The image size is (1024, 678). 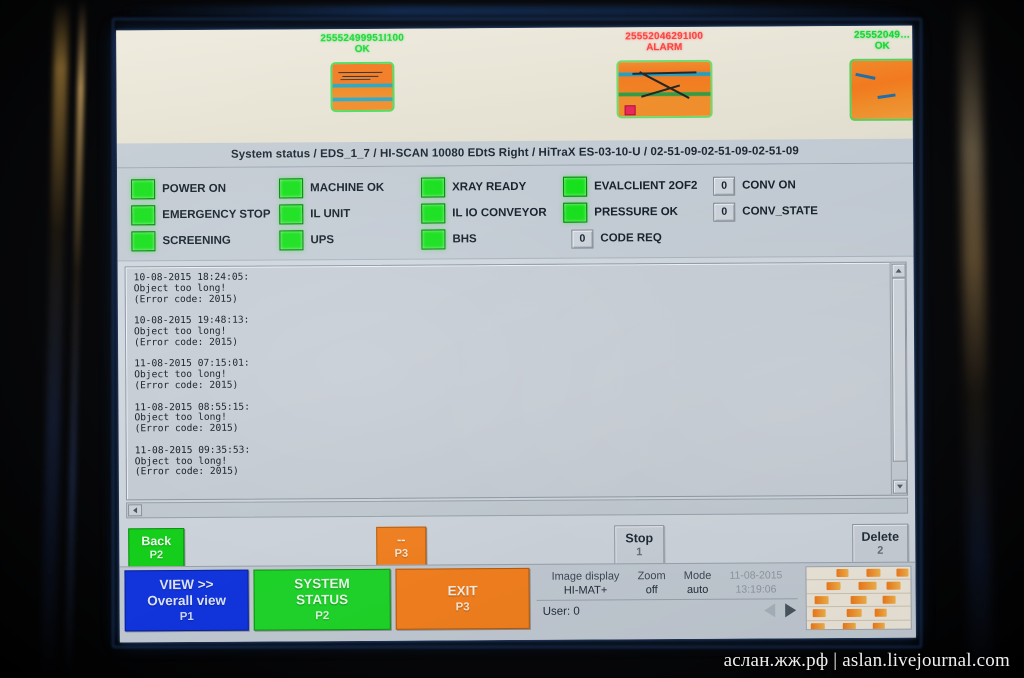 I want to click on bag-id-1: 25552499951I100, so click(x=362, y=38).